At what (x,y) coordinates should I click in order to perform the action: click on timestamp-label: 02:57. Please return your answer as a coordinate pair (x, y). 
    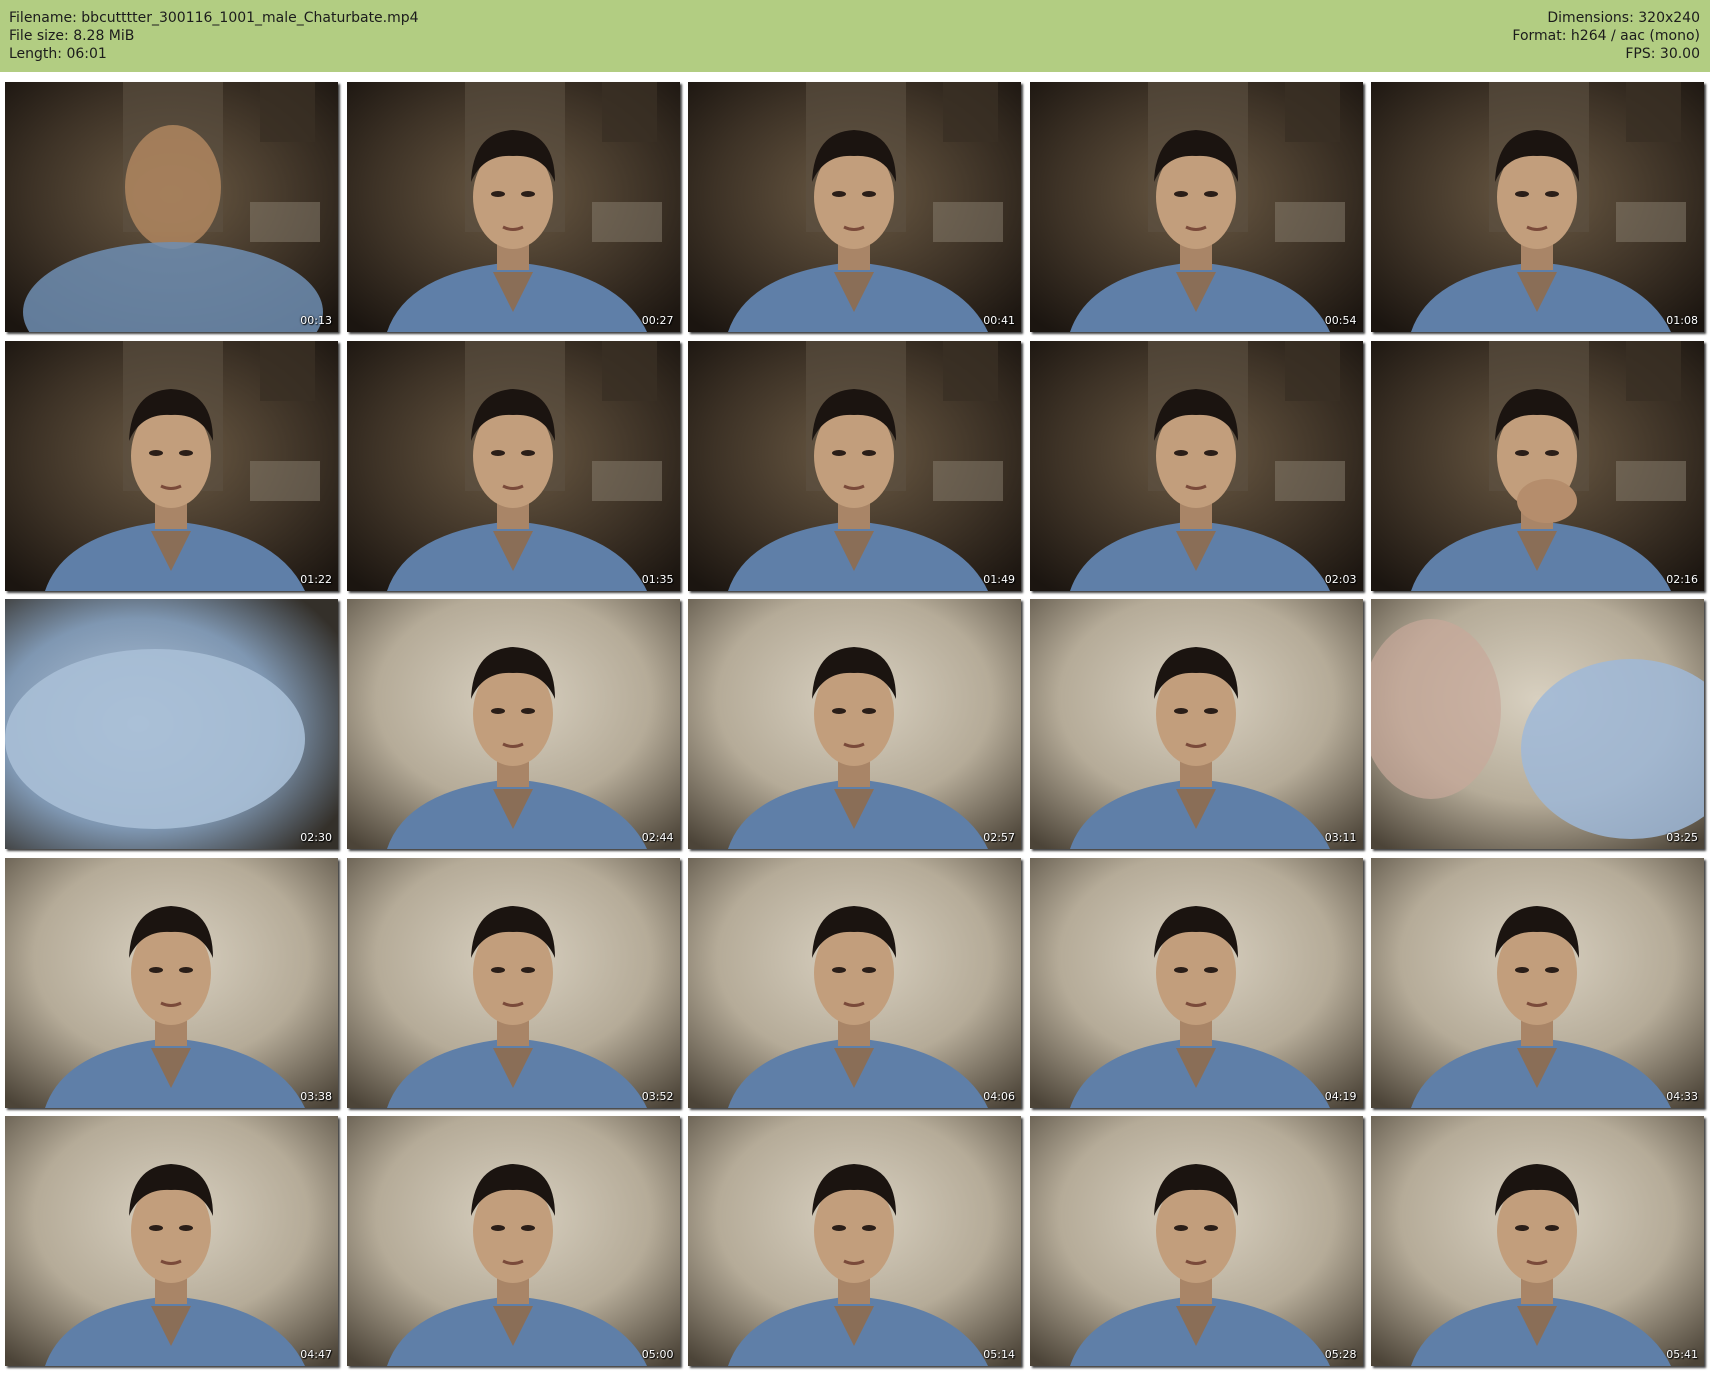
    Looking at the image, I should click on (999, 837).